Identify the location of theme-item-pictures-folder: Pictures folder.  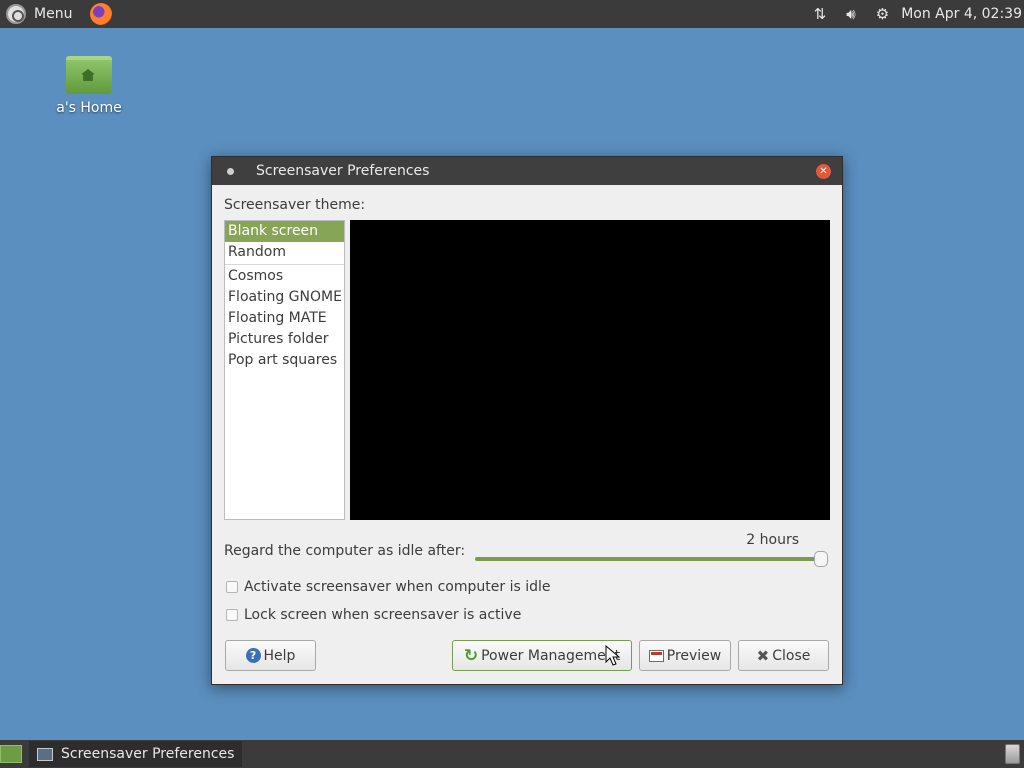
(284, 339).